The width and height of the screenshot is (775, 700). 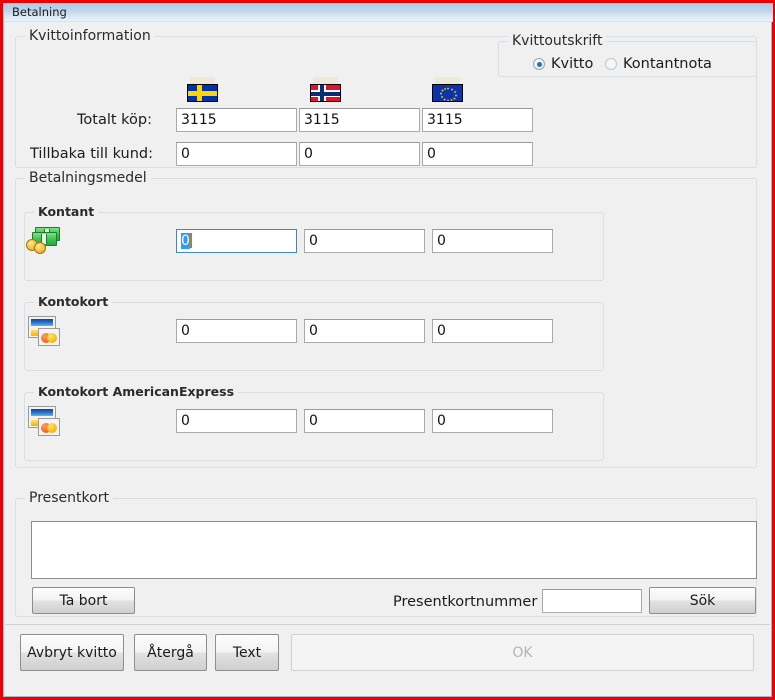 I want to click on payment-means-title: Betalningsmedel, so click(x=88, y=178).